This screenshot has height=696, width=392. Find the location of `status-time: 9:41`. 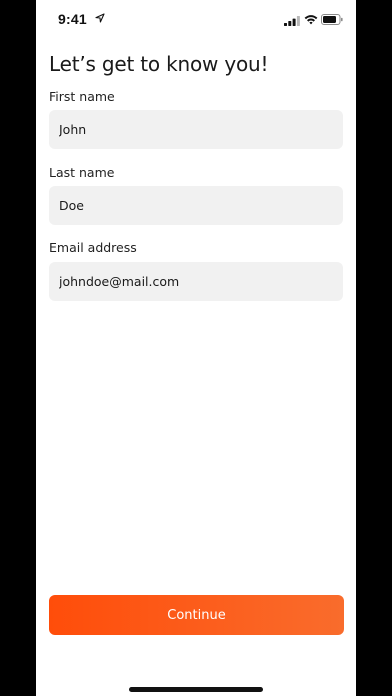

status-time: 9:41 is located at coordinates (72, 19).